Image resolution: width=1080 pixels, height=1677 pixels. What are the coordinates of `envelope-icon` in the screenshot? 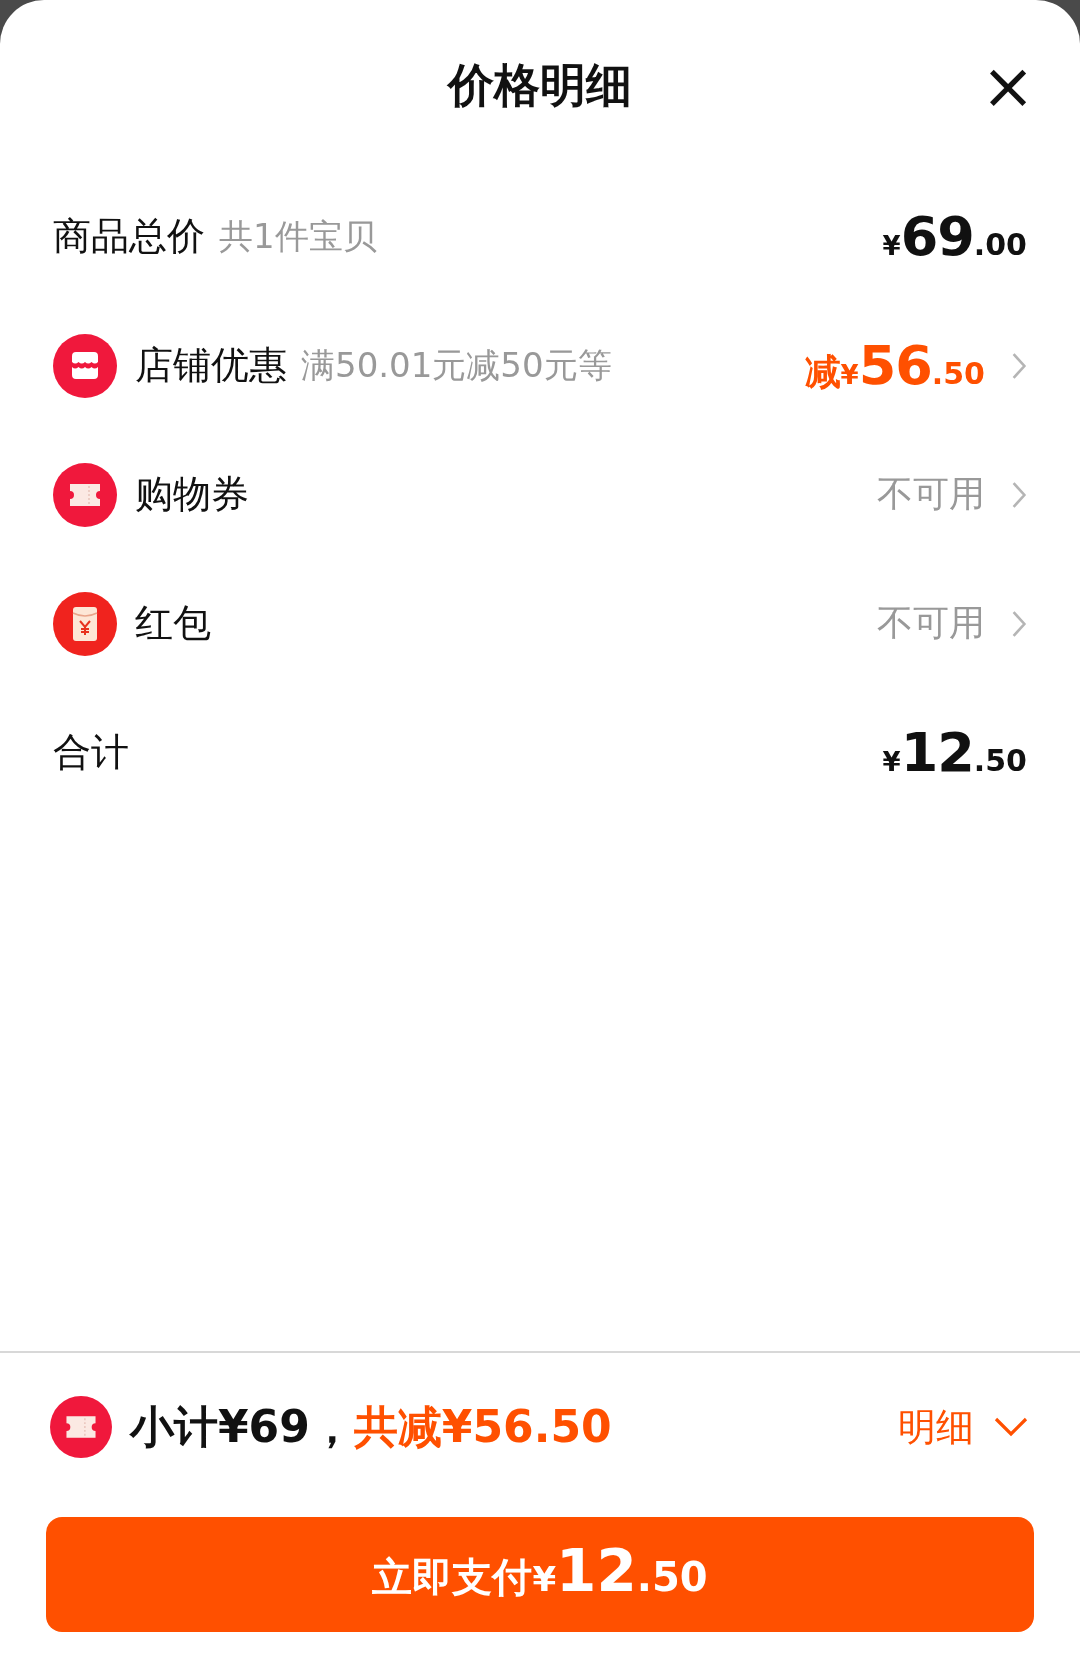 It's located at (85, 623).